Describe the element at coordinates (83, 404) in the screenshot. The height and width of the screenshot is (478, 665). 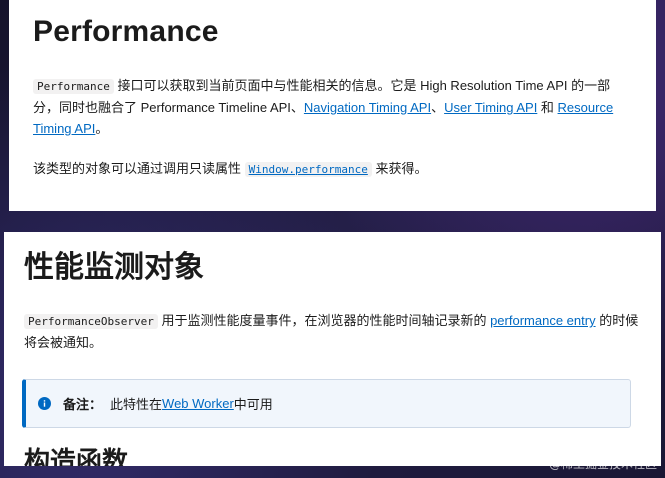
I see `note-label: 备注：` at that location.